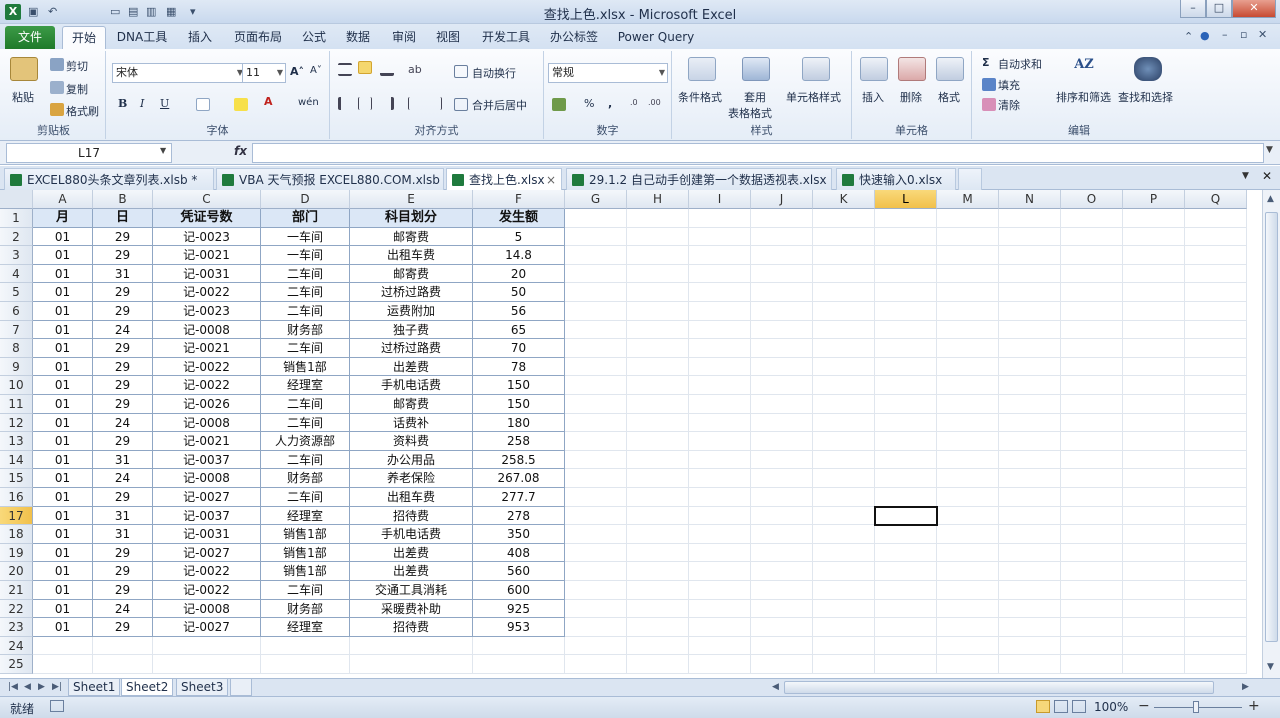 The height and width of the screenshot is (718, 1280). What do you see at coordinates (305, 237) in the screenshot?
I see `table-cell: 一车间` at bounding box center [305, 237].